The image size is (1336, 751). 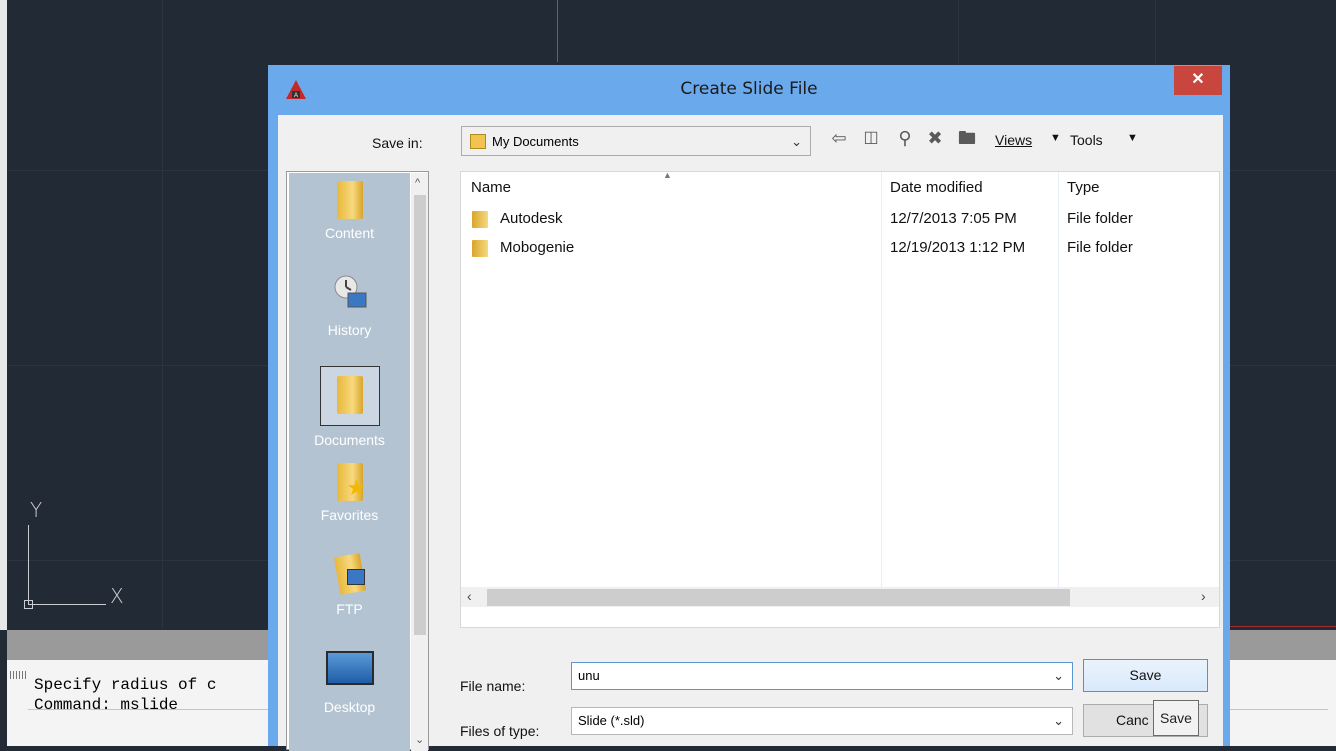 I want to click on column-header-type: Type, so click(x=1083, y=188).